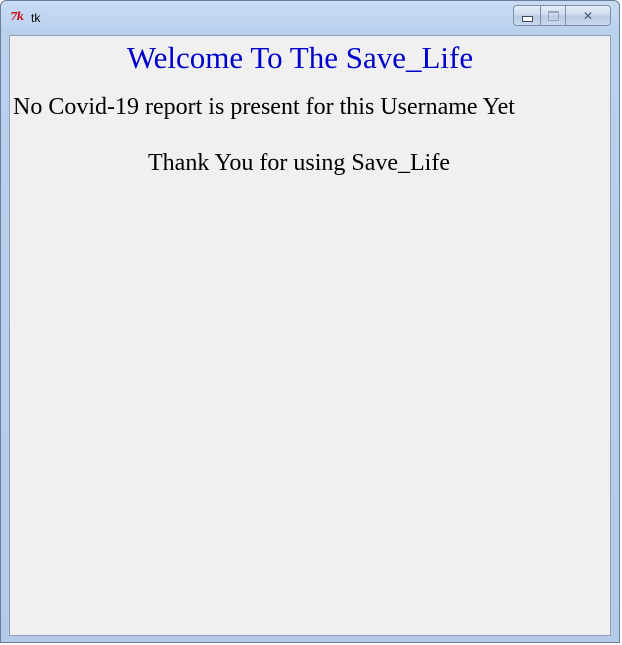 The image size is (622, 645). Describe the element at coordinates (300, 57) in the screenshot. I see `welcome-heading: Welcome To The Save_Life` at that location.